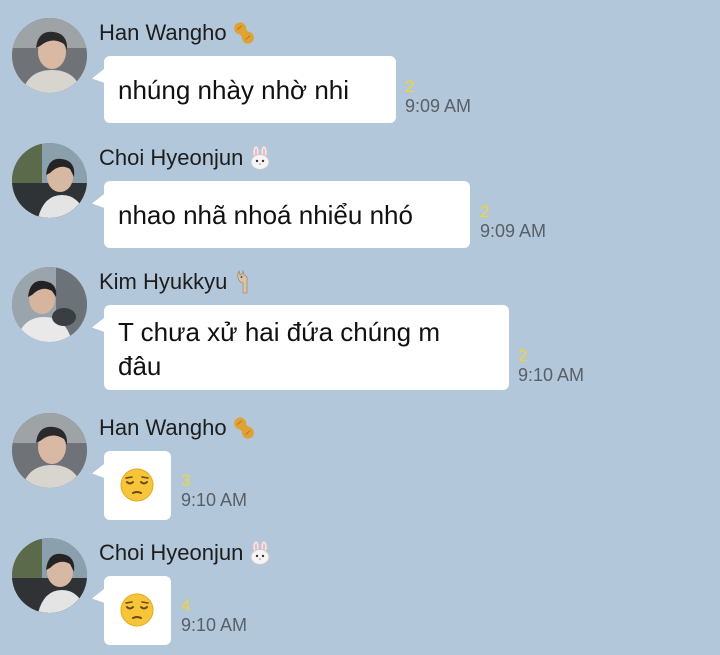  What do you see at coordinates (178, 282) in the screenshot?
I see `sender-name: Kim Hyukkyu` at bounding box center [178, 282].